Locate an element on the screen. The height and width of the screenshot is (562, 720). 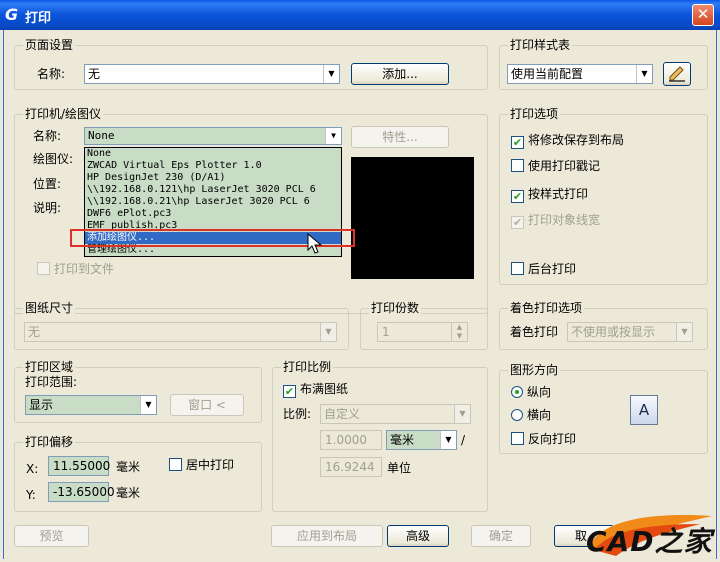
portrait-radio: 纵向 is located at coordinates (531, 393).